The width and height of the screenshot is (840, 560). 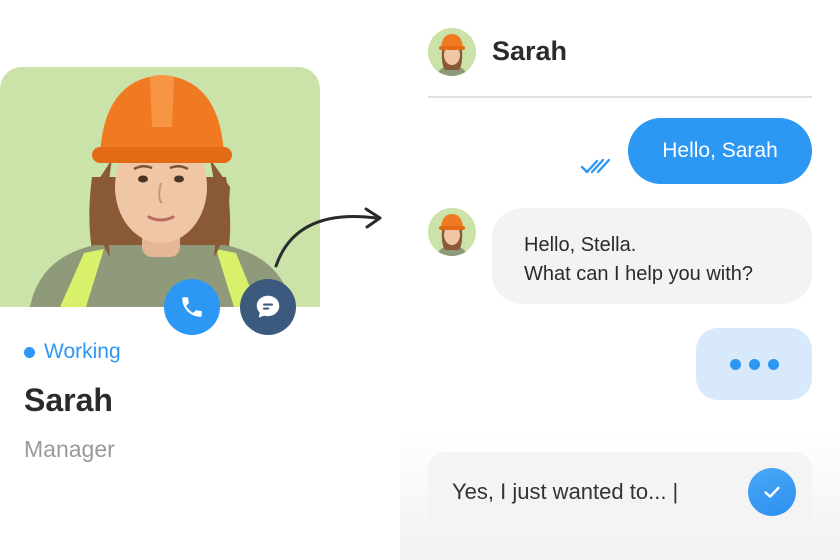 I want to click on chat-header-name: Sarah, so click(x=530, y=51).